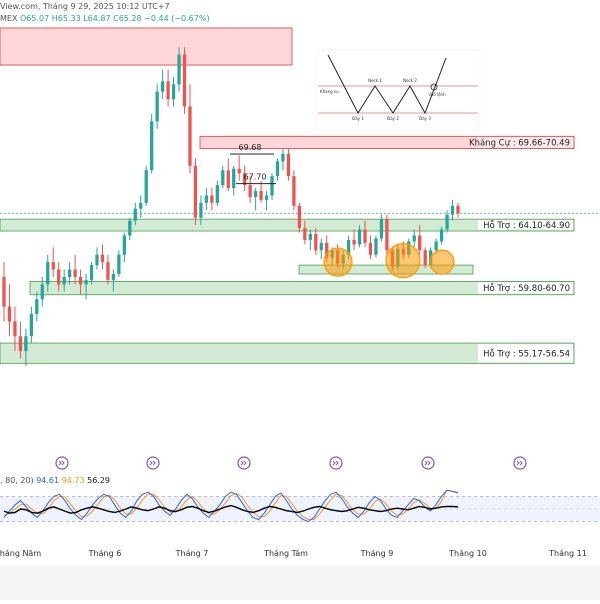 The height and width of the screenshot is (604, 600). I want to click on x-axis-label-3: Tháng 7, so click(192, 553).